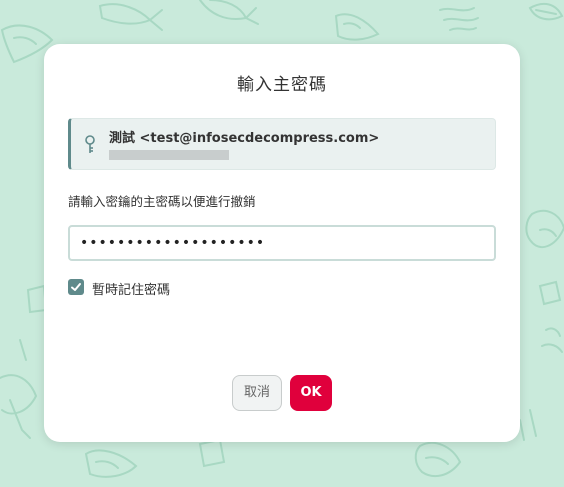 This screenshot has width=564, height=487. I want to click on remember-password-checkbox, so click(76, 287).